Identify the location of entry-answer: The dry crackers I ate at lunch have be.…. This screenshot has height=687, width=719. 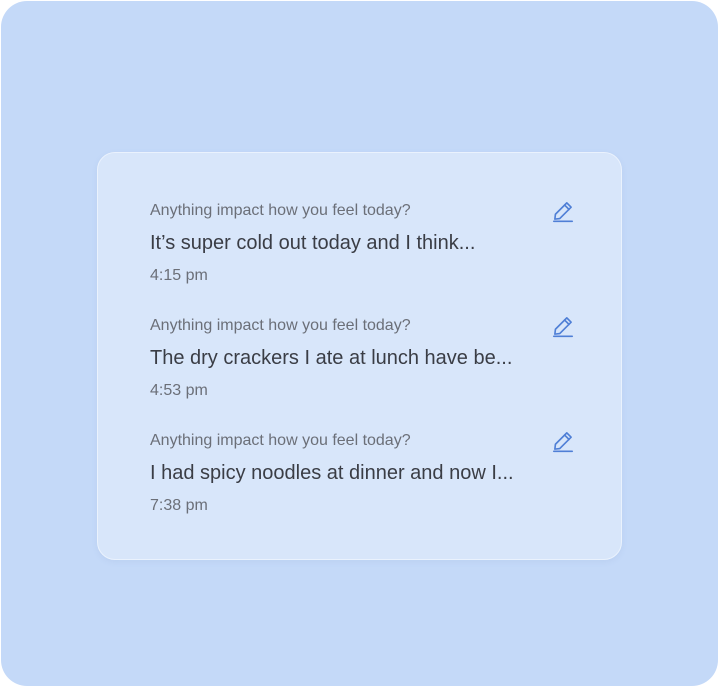
(331, 358).